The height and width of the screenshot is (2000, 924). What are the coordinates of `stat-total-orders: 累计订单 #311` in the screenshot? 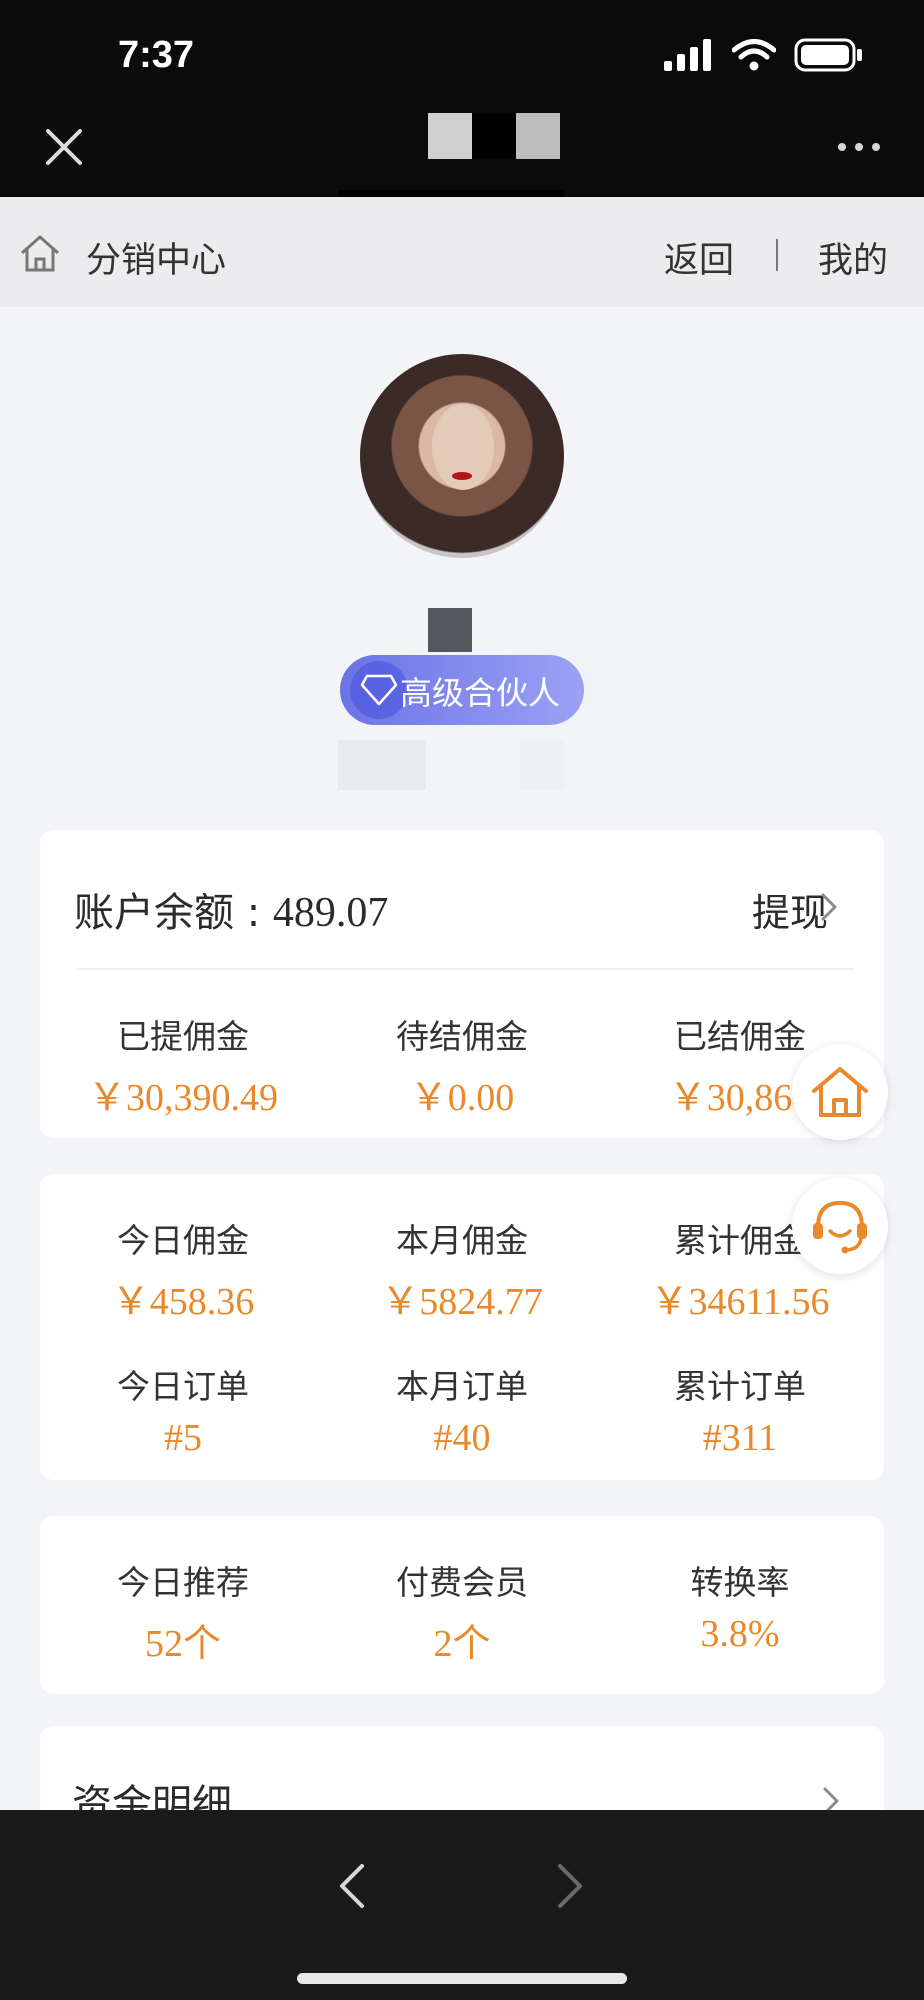 It's located at (740, 1410).